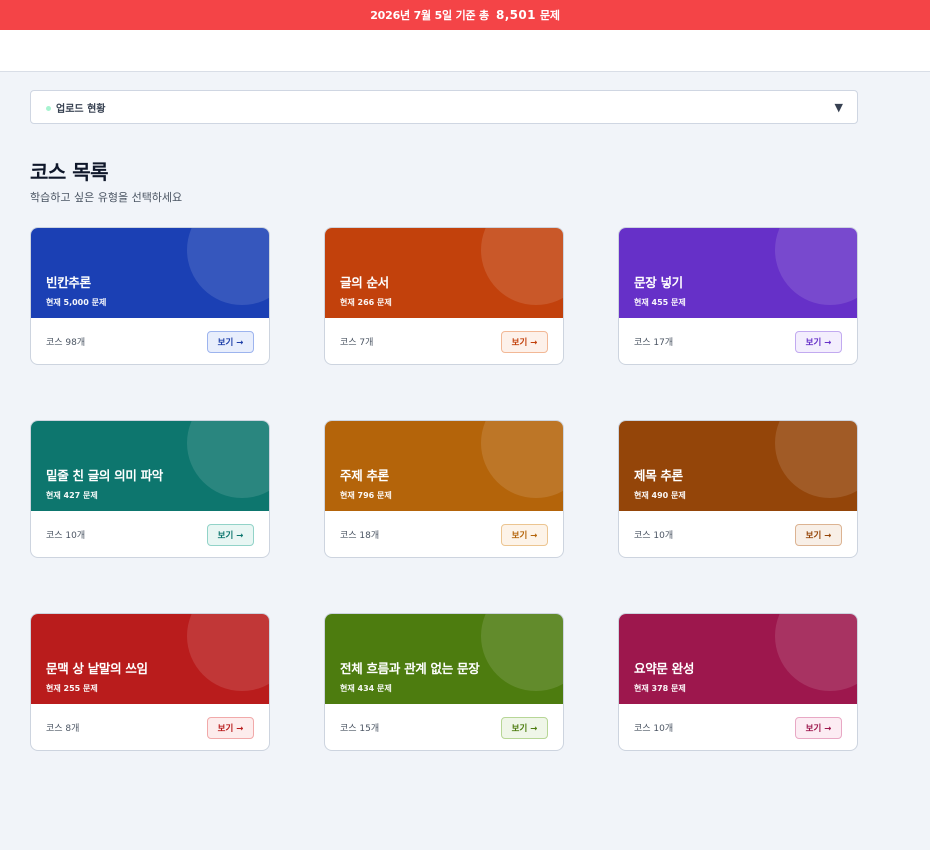  Describe the element at coordinates (839, 107) in the screenshot. I see `chevron-down-icon: ▼` at that location.